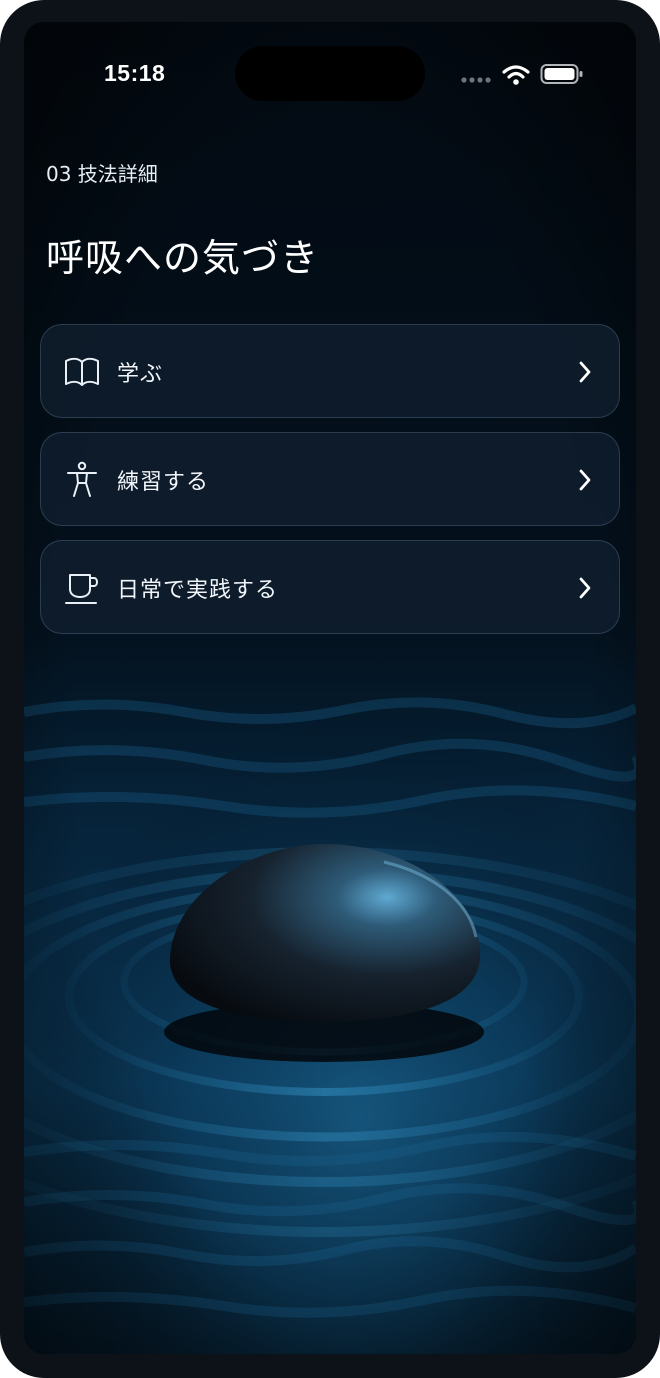  What do you see at coordinates (102, 174) in the screenshot?
I see `breadcrumb: 03 技法詳細` at bounding box center [102, 174].